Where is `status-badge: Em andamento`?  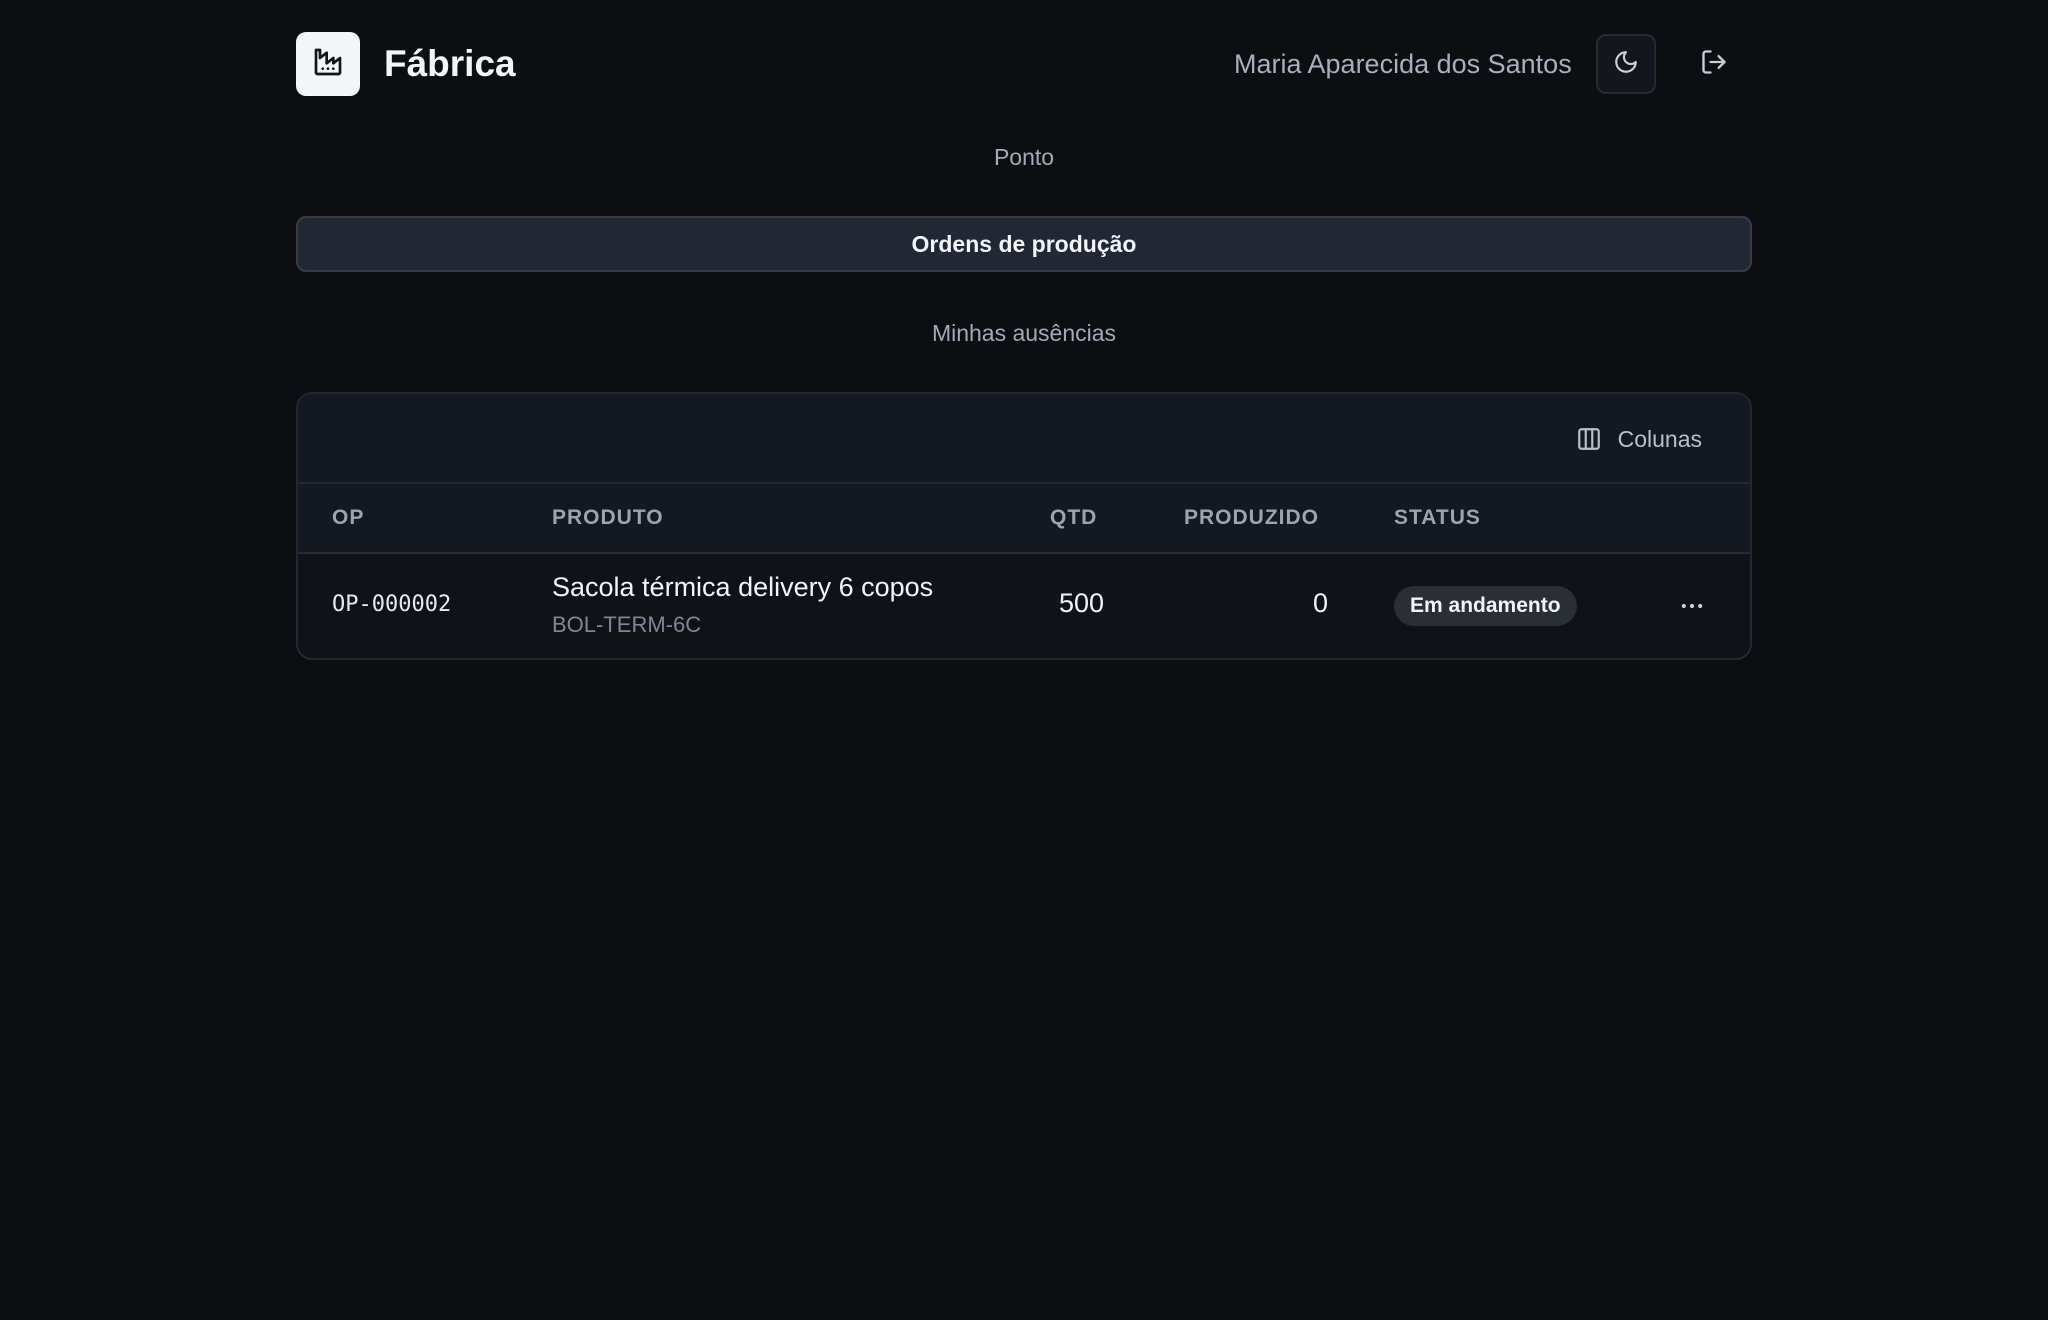 status-badge: Em andamento is located at coordinates (1485, 606).